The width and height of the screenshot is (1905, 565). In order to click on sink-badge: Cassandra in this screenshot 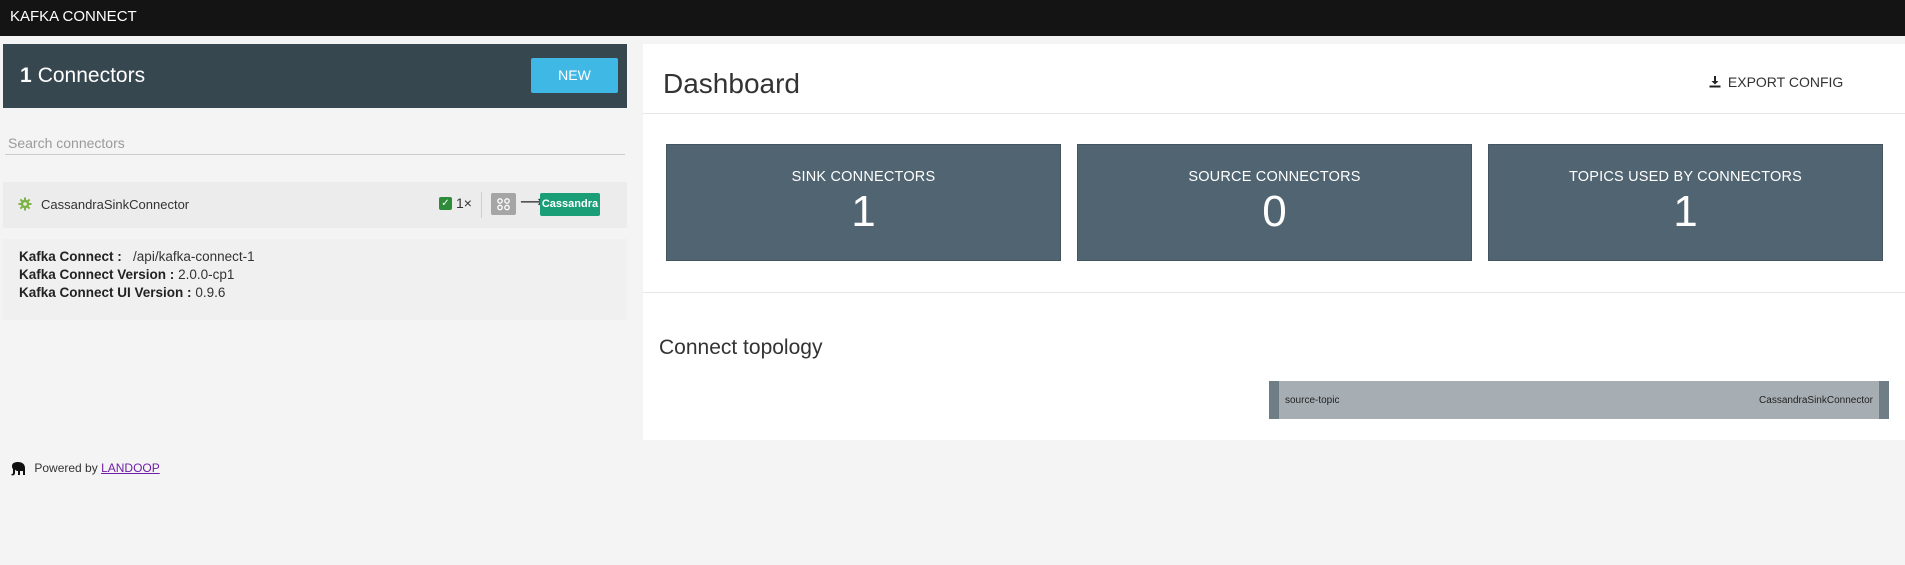, I will do `click(570, 204)`.